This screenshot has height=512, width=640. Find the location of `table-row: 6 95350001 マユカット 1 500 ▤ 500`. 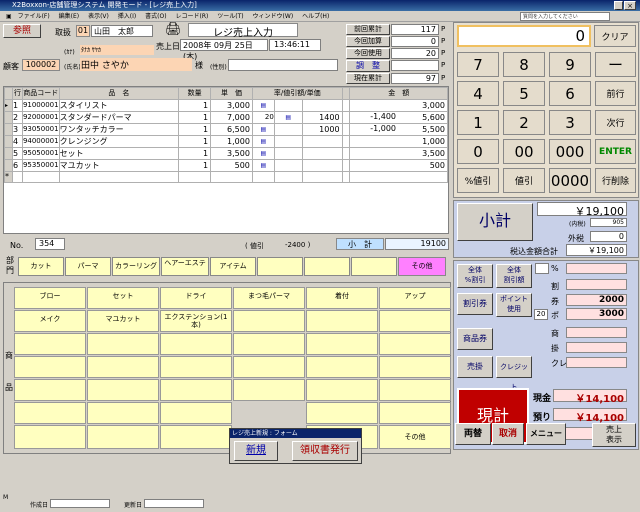

table-row: 6 95350001 マユカット 1 500 ▤ 500 is located at coordinates (226, 165).